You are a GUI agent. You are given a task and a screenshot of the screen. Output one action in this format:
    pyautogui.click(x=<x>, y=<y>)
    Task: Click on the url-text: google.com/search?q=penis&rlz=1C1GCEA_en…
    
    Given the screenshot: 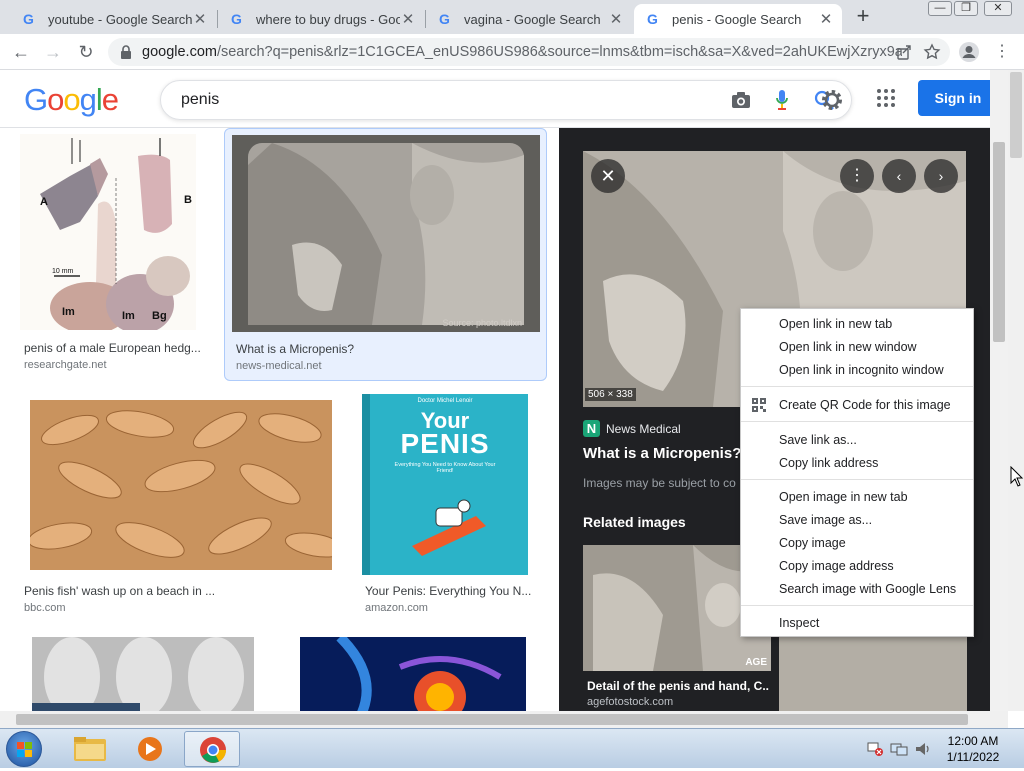 What is the action you would take?
    pyautogui.click(x=522, y=52)
    